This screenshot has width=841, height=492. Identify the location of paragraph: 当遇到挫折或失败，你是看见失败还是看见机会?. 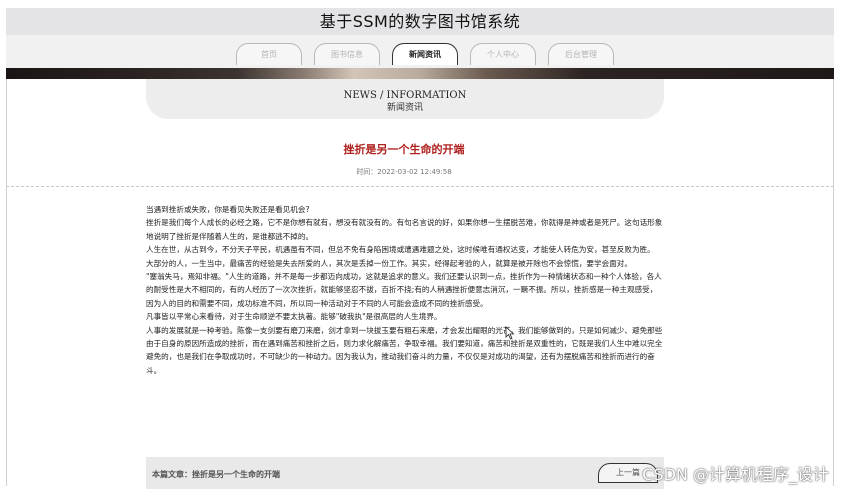
(228, 209).